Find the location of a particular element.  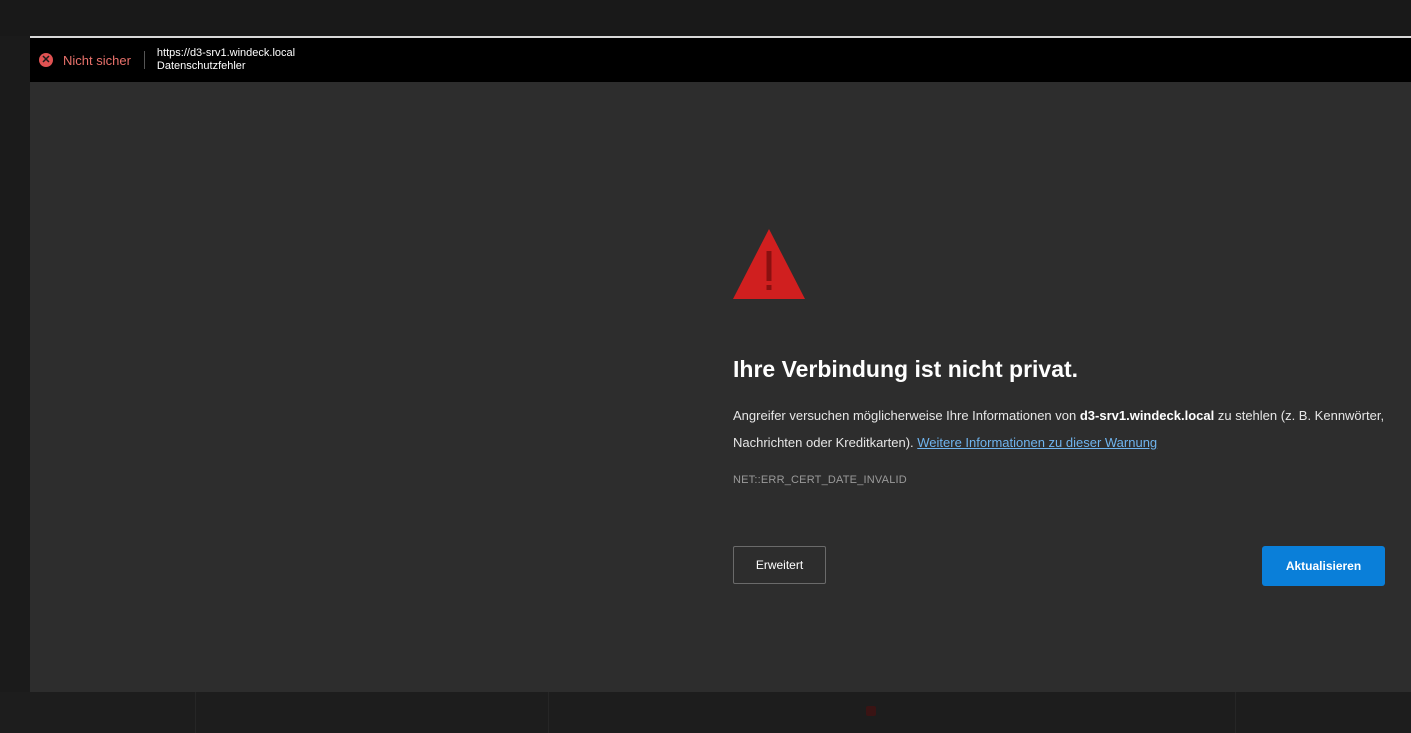

advanced-button: Erweitert is located at coordinates (779, 565).